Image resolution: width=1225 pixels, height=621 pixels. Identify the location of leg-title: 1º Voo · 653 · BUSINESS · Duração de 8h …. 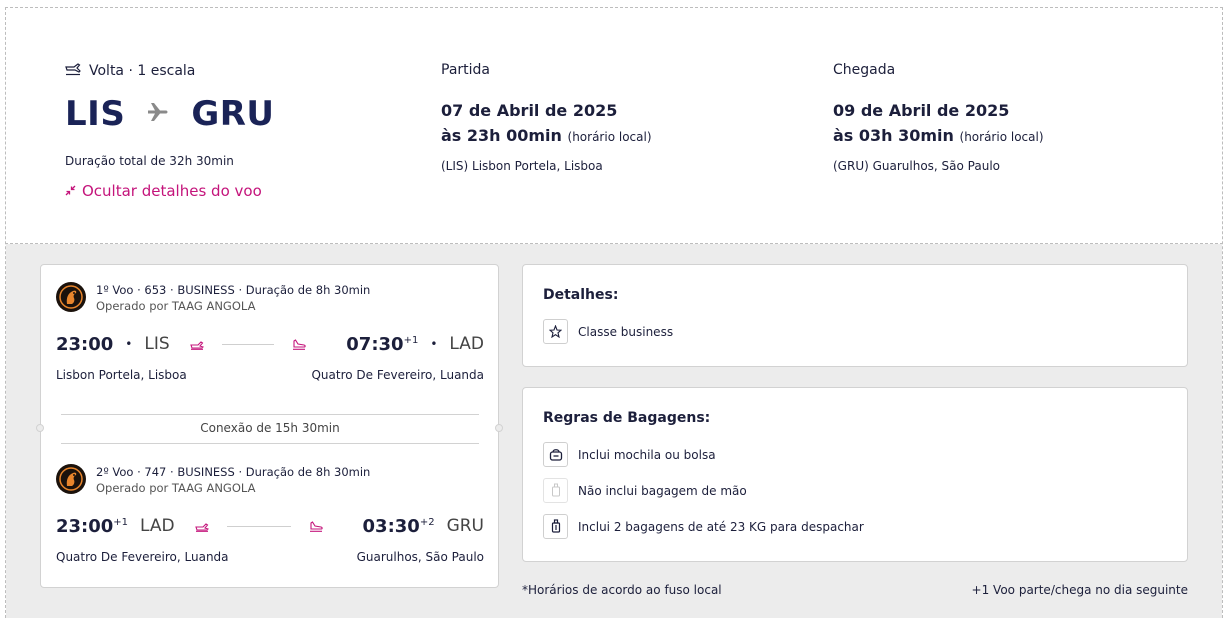
(233, 290).